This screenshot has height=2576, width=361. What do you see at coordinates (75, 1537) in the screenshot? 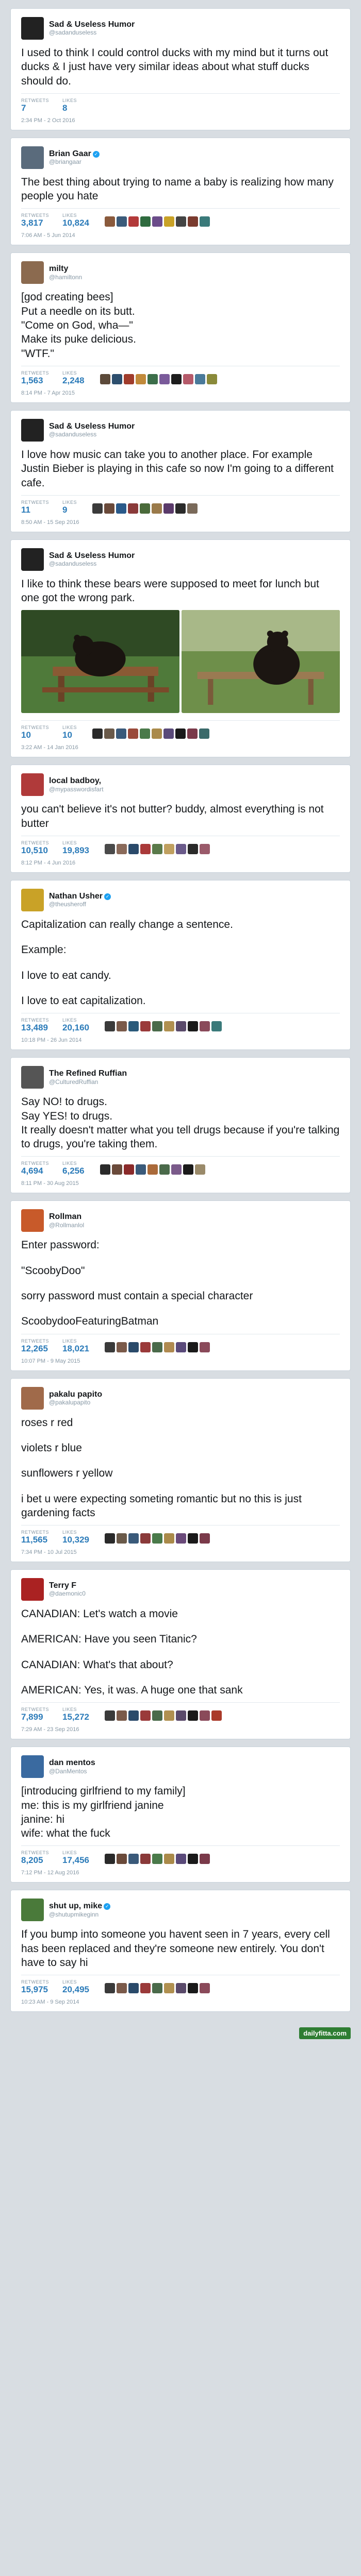
I see `likes-stat: LIKES 10,329` at bounding box center [75, 1537].